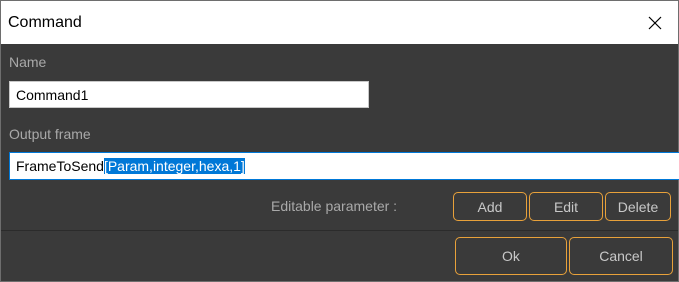 The height and width of the screenshot is (282, 679). I want to click on cancel-button: Cancel, so click(621, 256).